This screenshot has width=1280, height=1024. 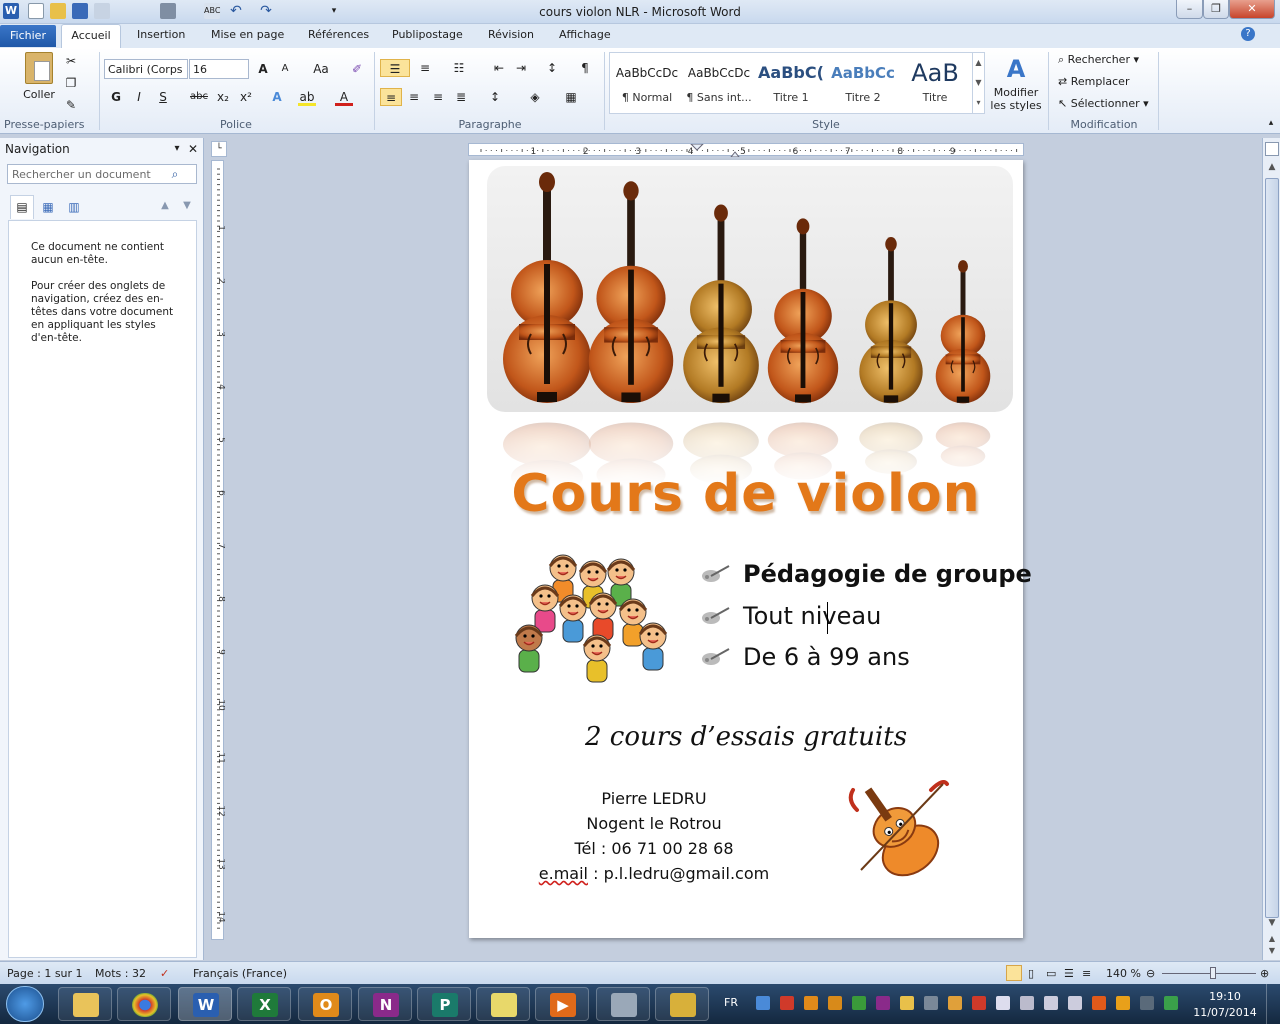 What do you see at coordinates (746, 150) in the screenshot?
I see `horizontal-ruler: 1 2 3 4 5 6 7 8 9` at bounding box center [746, 150].